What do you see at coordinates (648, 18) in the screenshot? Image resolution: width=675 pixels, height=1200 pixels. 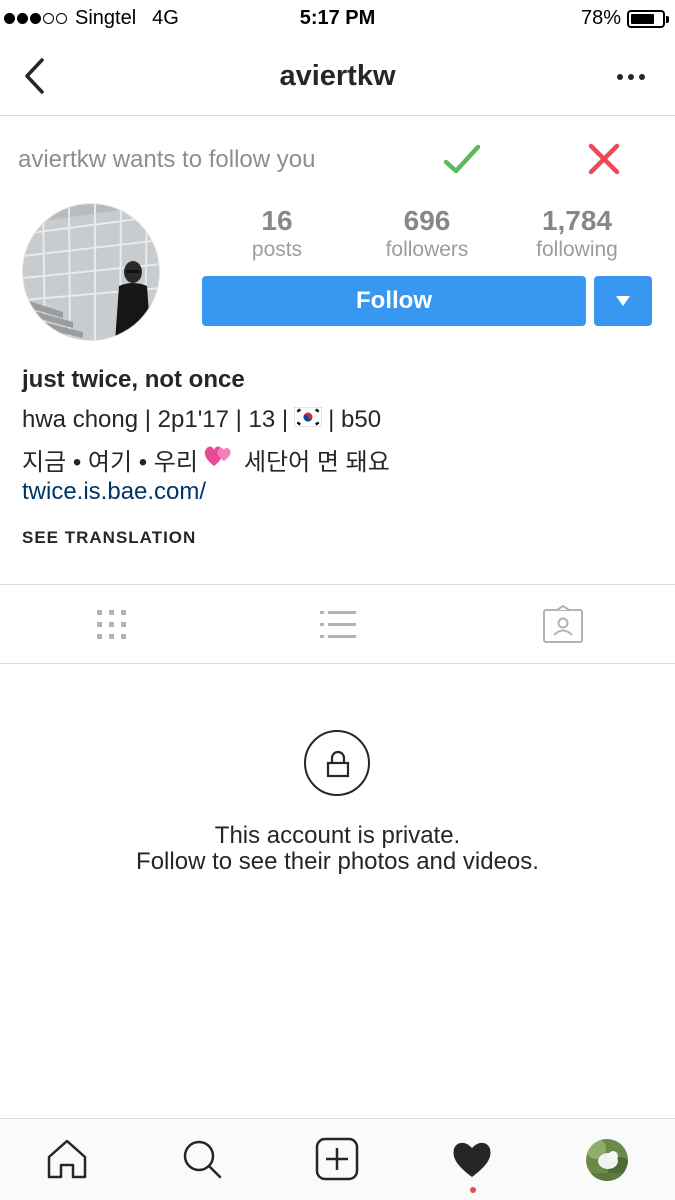 I see `battery-icon` at bounding box center [648, 18].